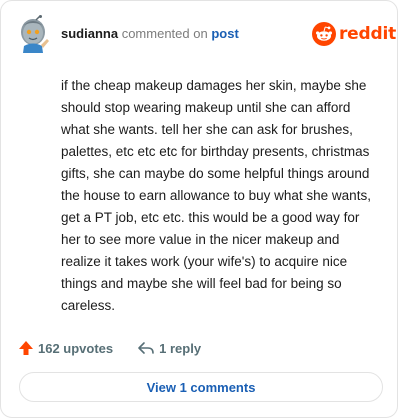 The image size is (400, 420). Describe the element at coordinates (368, 34) in the screenshot. I see `reddit-wordmark: reddit` at that location.